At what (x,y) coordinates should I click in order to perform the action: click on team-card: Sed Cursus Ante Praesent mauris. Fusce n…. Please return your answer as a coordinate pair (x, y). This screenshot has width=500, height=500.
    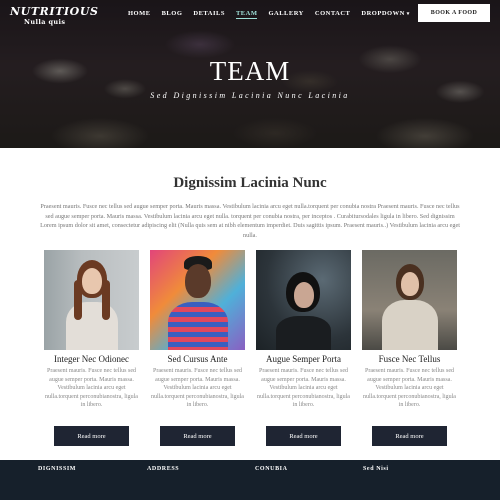
    Looking at the image, I should click on (197, 348).